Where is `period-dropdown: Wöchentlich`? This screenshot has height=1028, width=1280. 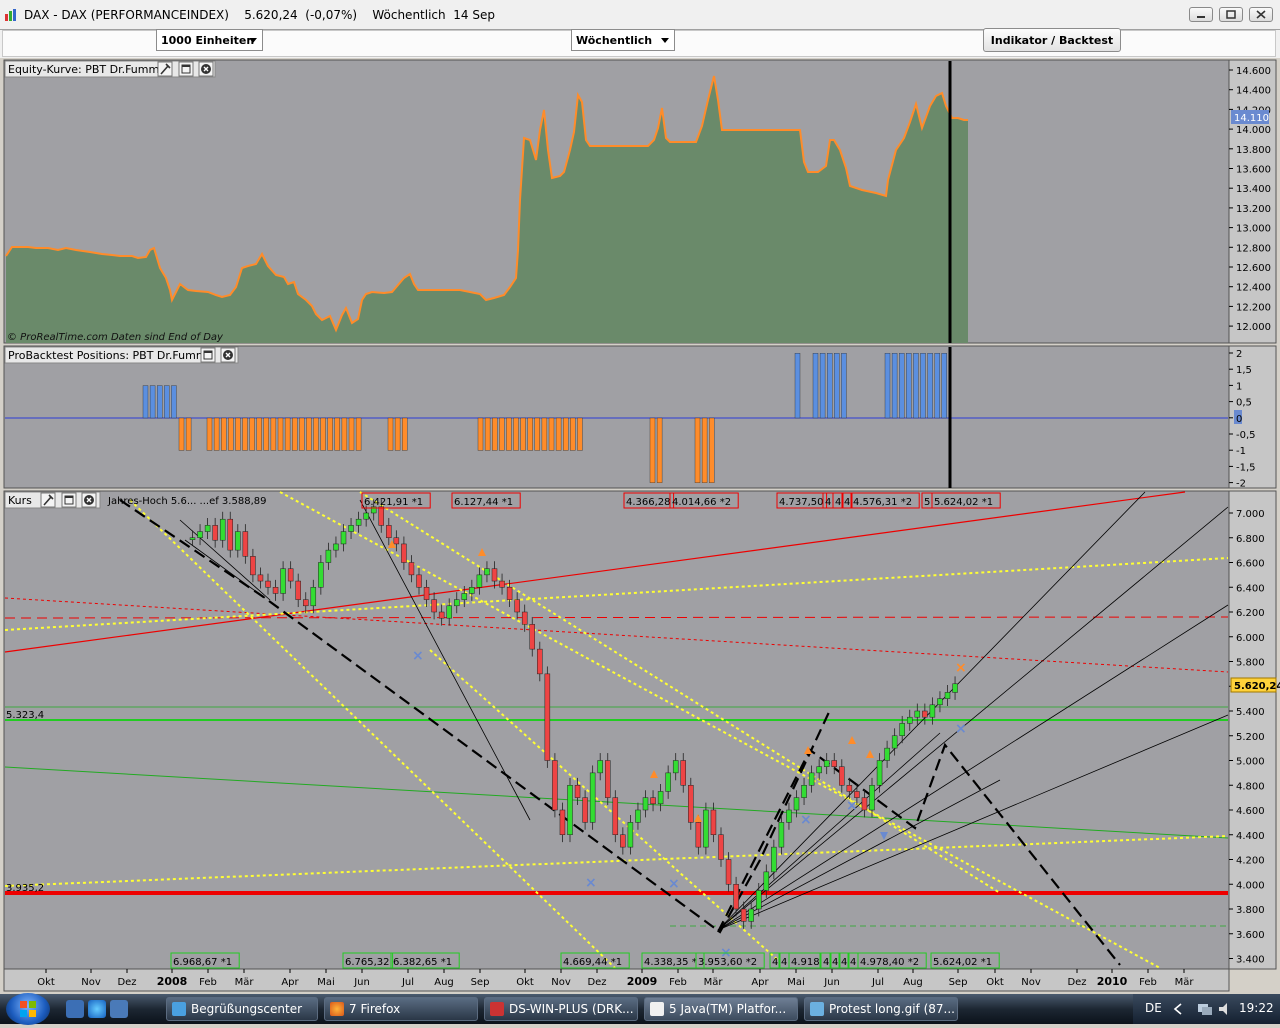
period-dropdown: Wöchentlich is located at coordinates (623, 40).